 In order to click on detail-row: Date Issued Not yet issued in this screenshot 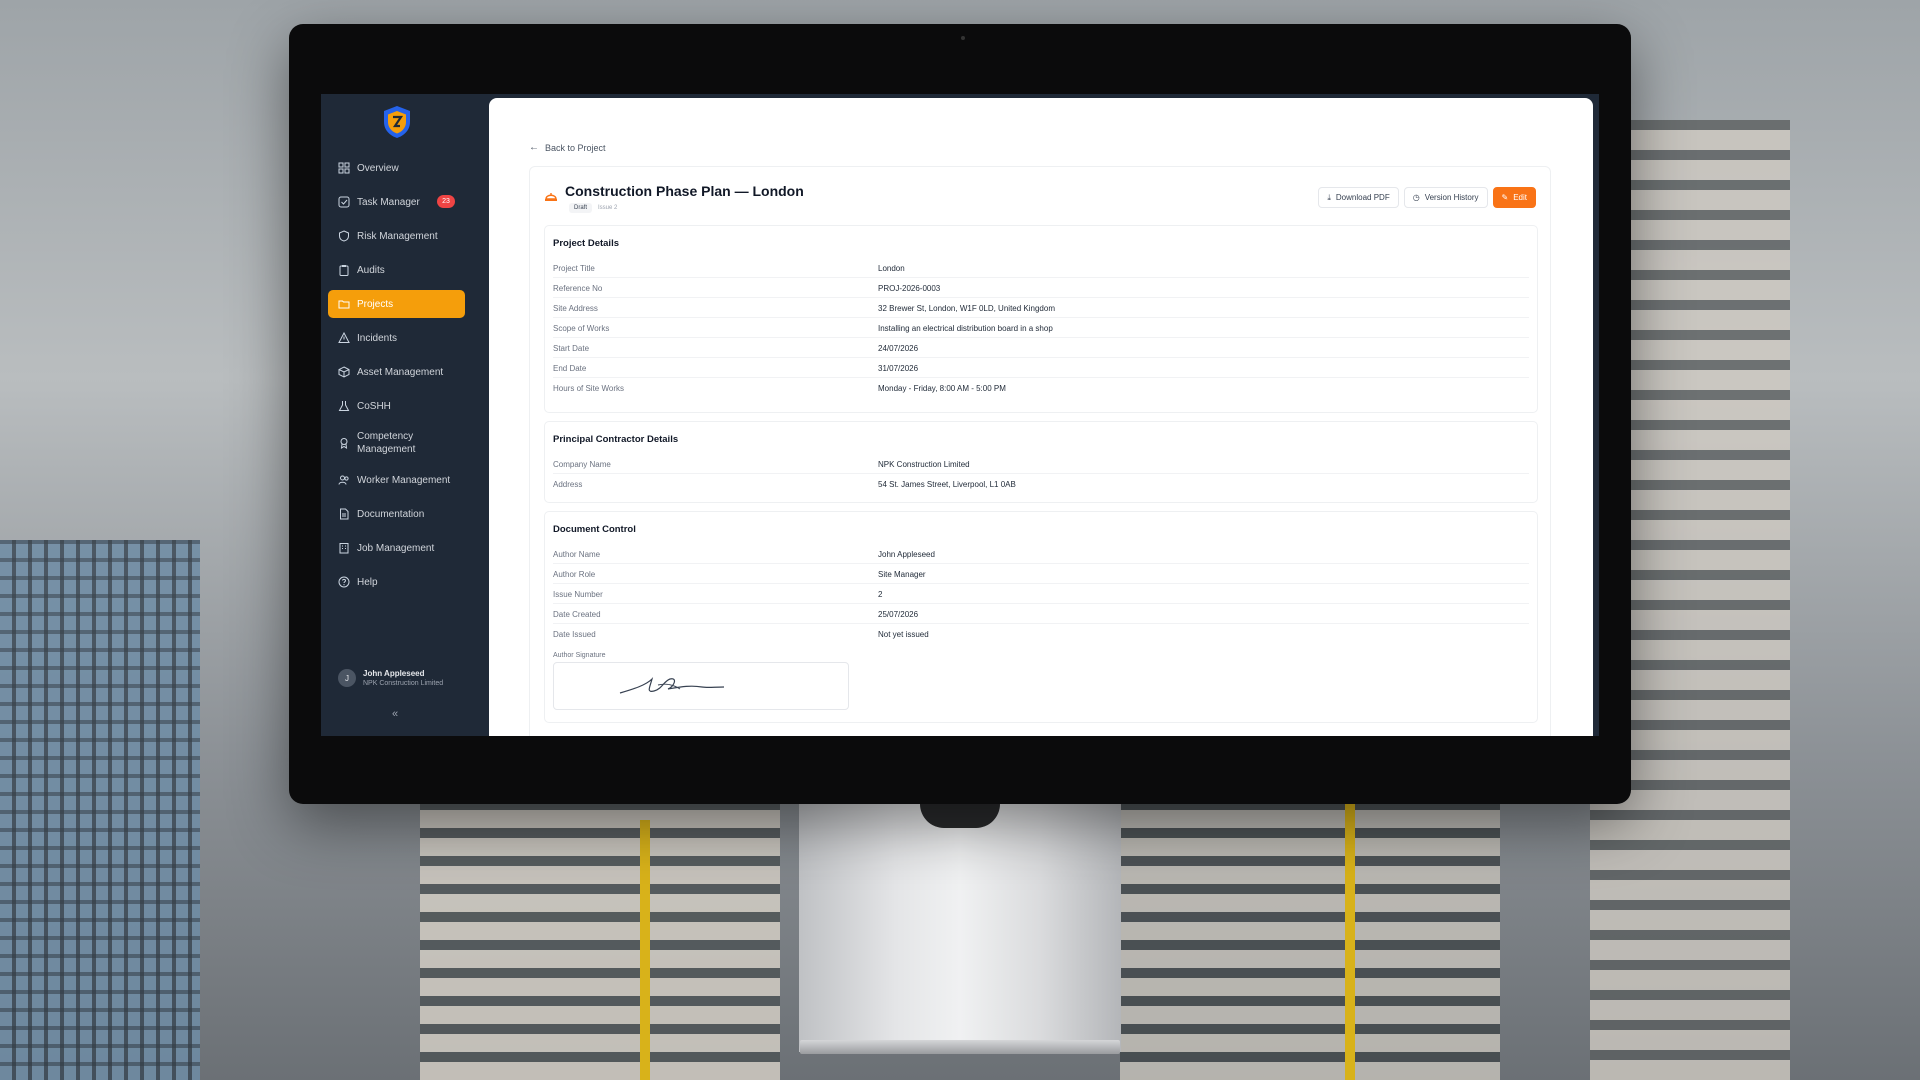, I will do `click(1041, 634)`.